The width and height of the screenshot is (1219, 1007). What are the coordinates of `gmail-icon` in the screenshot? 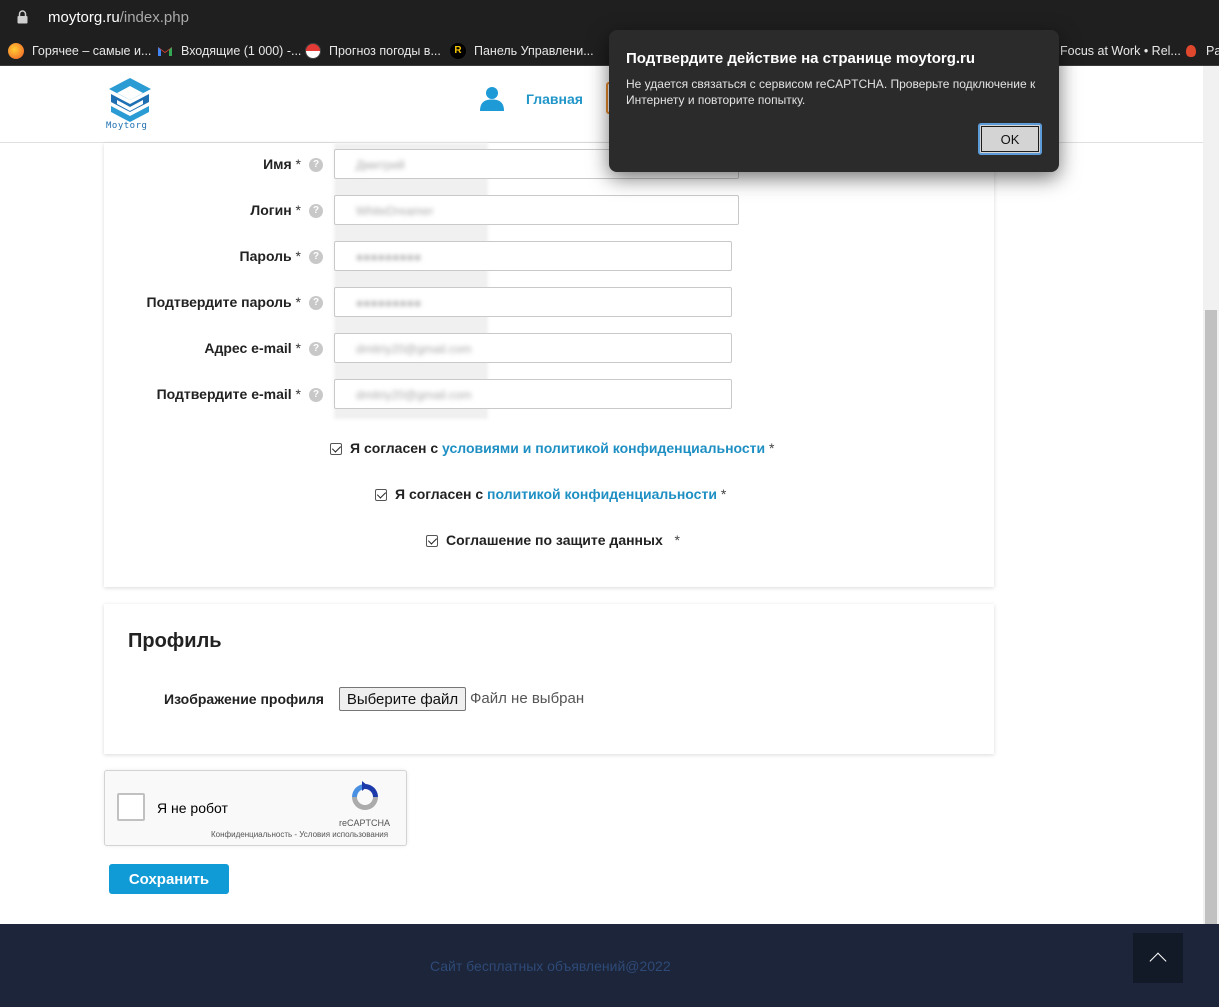 It's located at (165, 51).